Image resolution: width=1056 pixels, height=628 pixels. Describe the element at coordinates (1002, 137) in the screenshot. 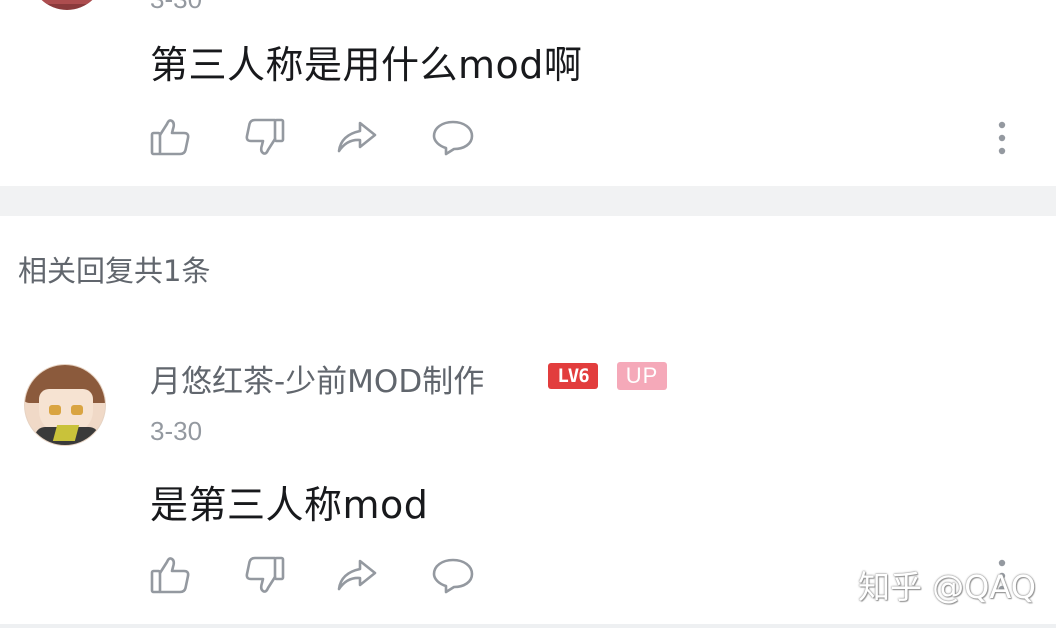

I see `more-icon` at that location.